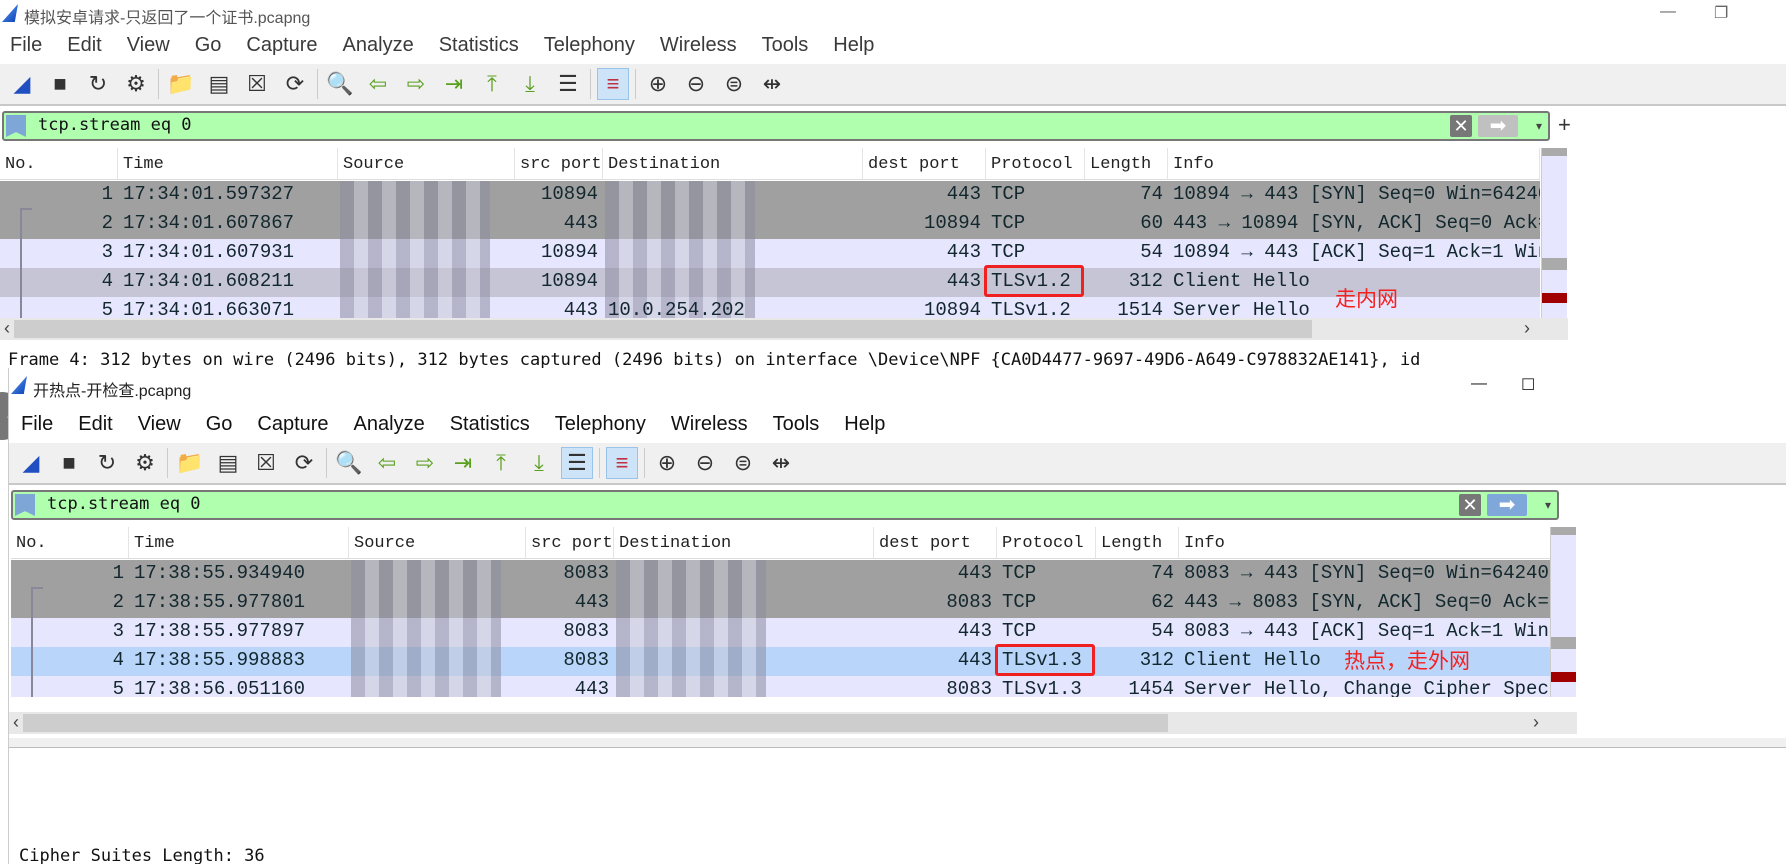 Image resolution: width=1786 pixels, height=864 pixels. What do you see at coordinates (501, 463) in the screenshot?
I see `go-first-icon: ⤒` at bounding box center [501, 463].